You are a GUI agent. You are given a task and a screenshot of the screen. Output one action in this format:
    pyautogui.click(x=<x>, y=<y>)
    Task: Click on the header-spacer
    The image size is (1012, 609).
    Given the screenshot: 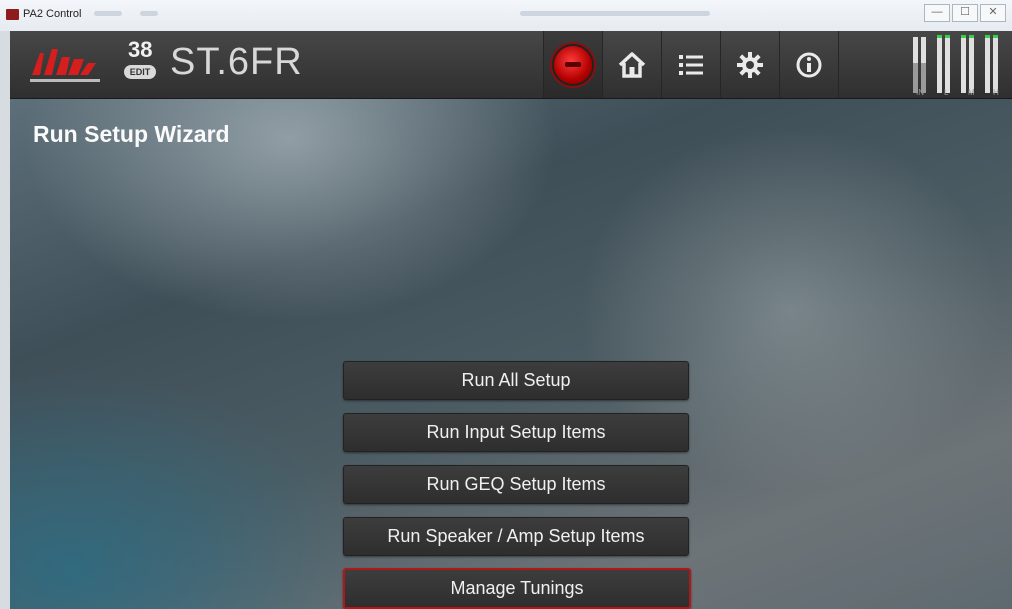 What is the action you would take?
    pyautogui.click(x=869, y=64)
    